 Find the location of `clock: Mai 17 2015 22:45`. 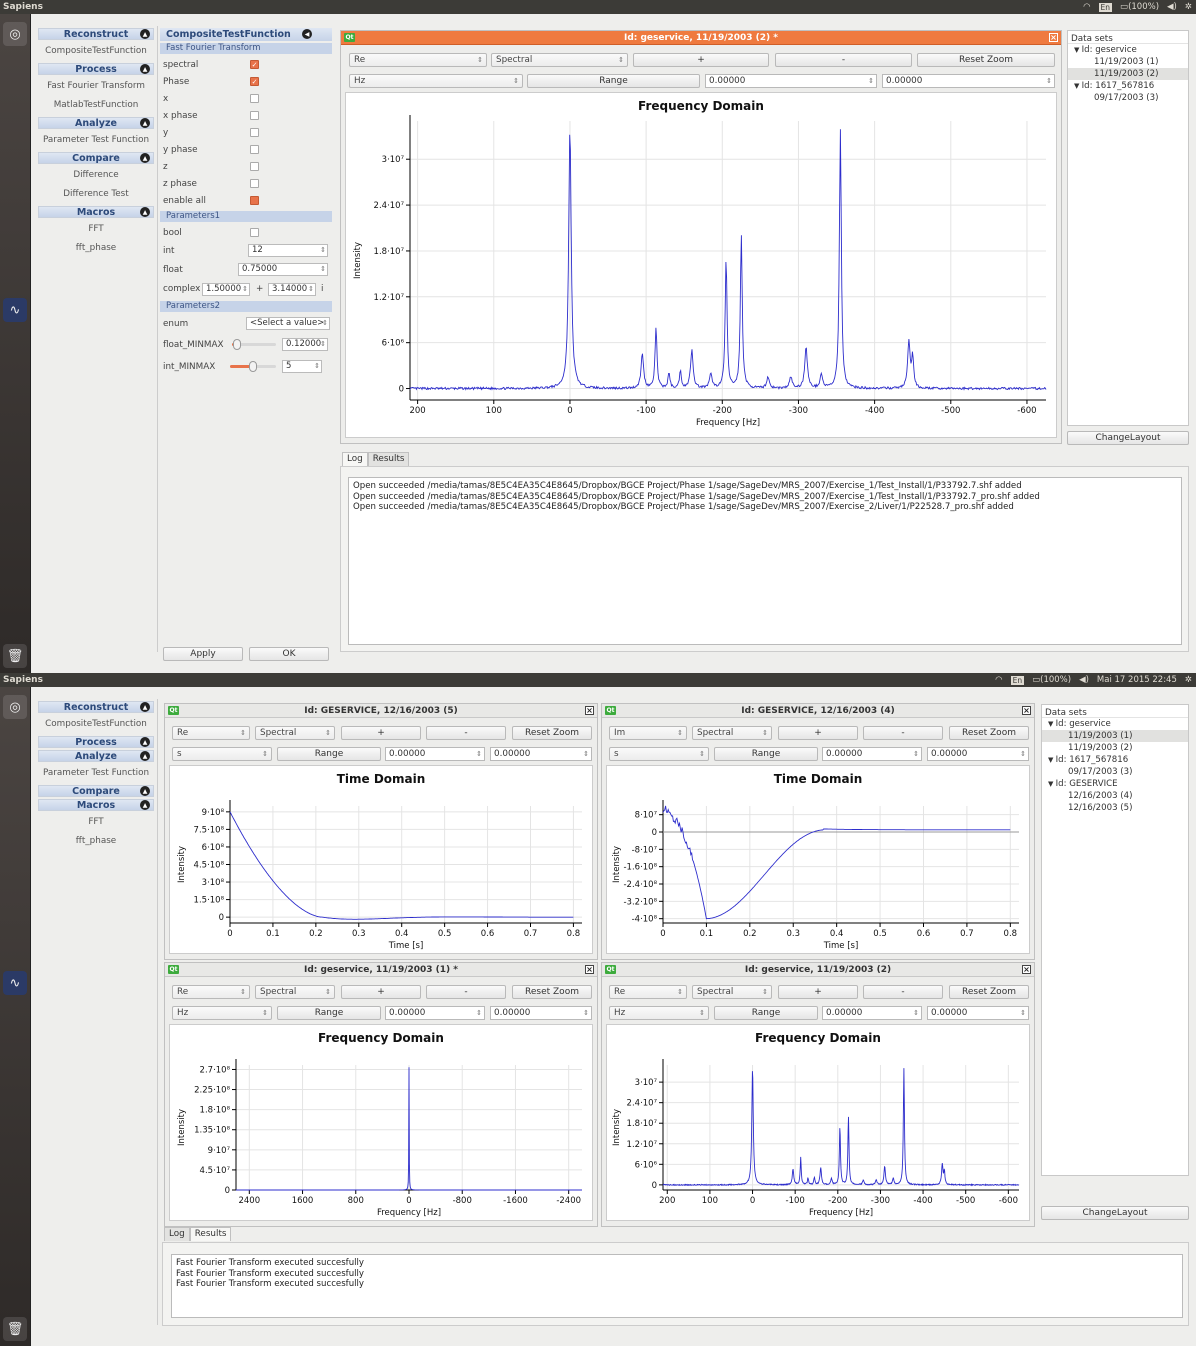

clock: Mai 17 2015 22:45 is located at coordinates (1137, 680).